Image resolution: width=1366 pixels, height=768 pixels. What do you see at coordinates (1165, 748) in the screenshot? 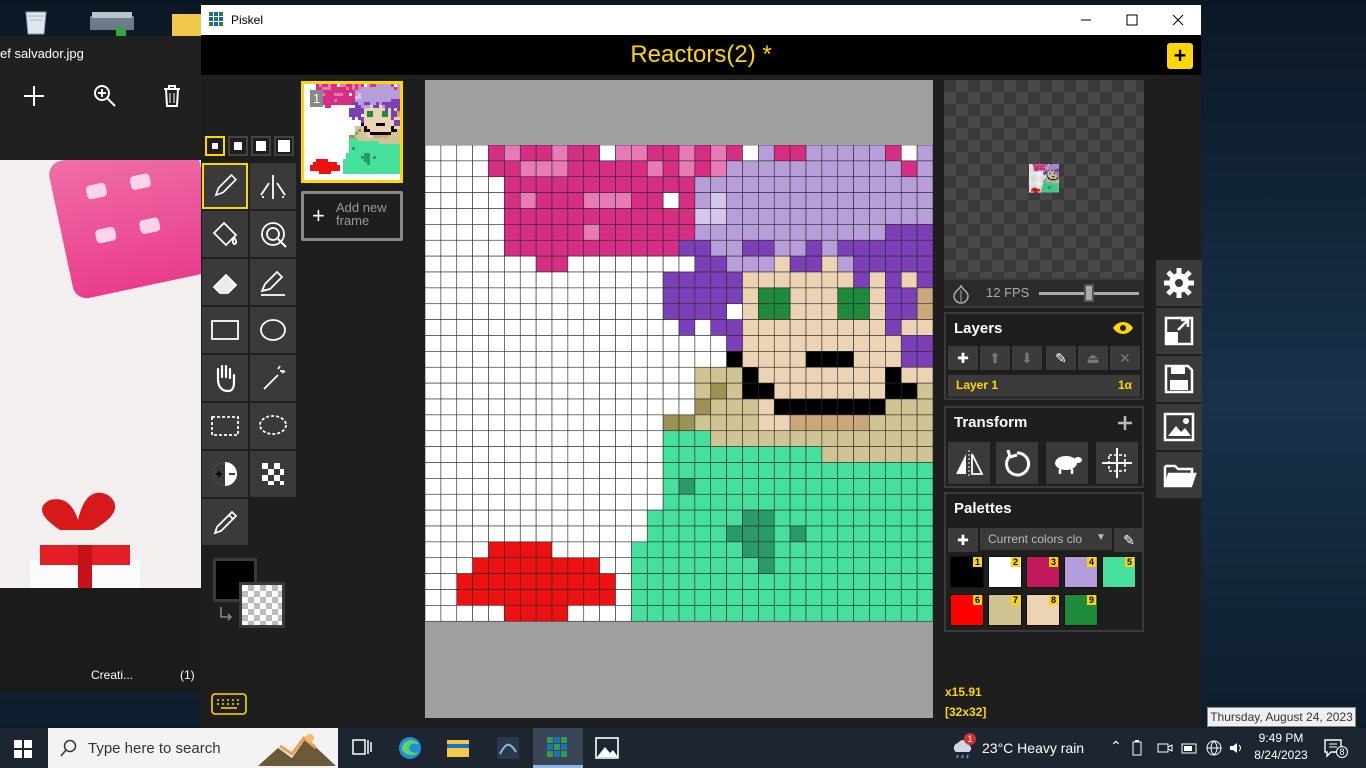
I see `meet-now-icon` at bounding box center [1165, 748].